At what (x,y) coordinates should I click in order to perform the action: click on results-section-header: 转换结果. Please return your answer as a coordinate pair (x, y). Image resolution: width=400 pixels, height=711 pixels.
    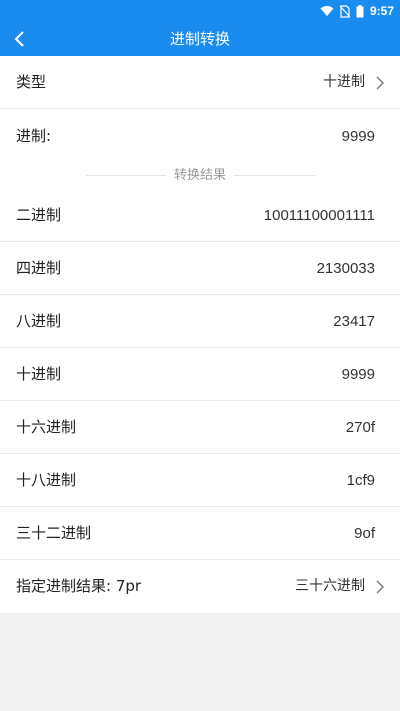
    Looking at the image, I should click on (200, 176).